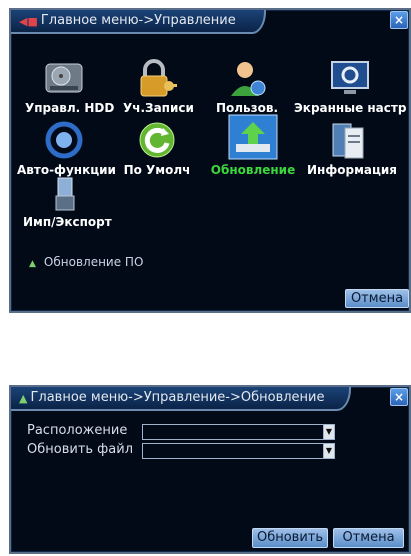  I want to click on menu-item-label: Управл. HDD, so click(70, 108).